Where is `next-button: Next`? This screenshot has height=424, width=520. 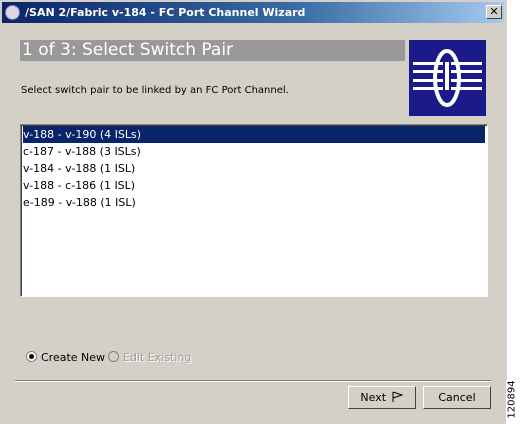
next-button: Next is located at coordinates (382, 397).